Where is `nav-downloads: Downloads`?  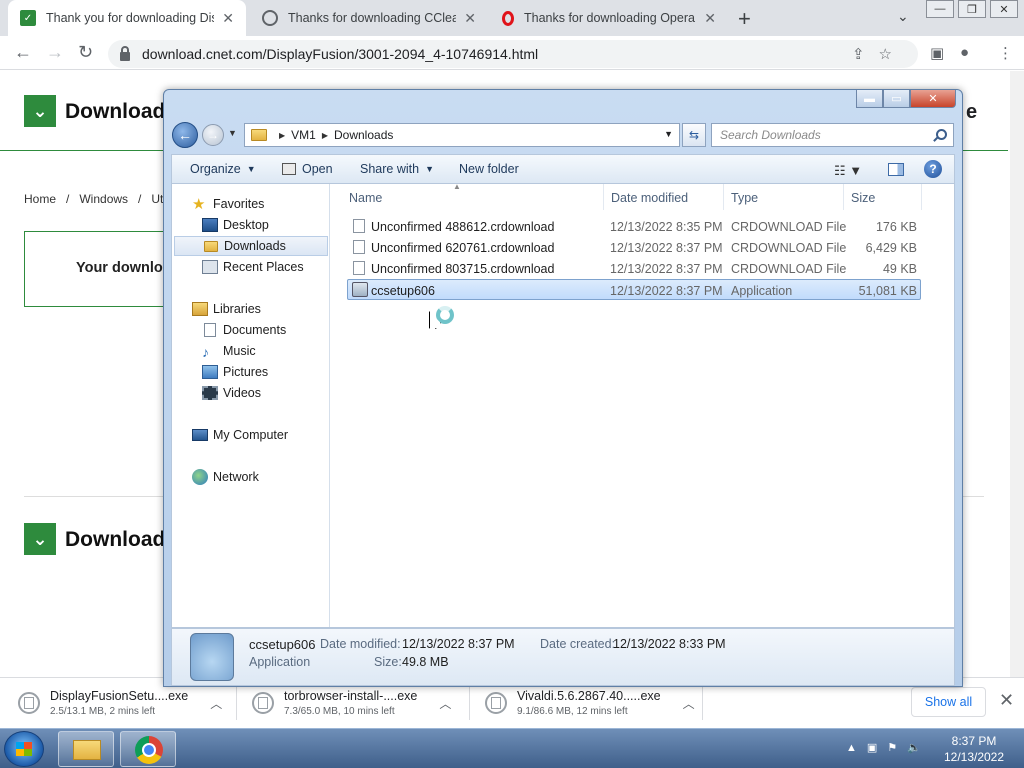
nav-downloads: Downloads is located at coordinates (251, 246).